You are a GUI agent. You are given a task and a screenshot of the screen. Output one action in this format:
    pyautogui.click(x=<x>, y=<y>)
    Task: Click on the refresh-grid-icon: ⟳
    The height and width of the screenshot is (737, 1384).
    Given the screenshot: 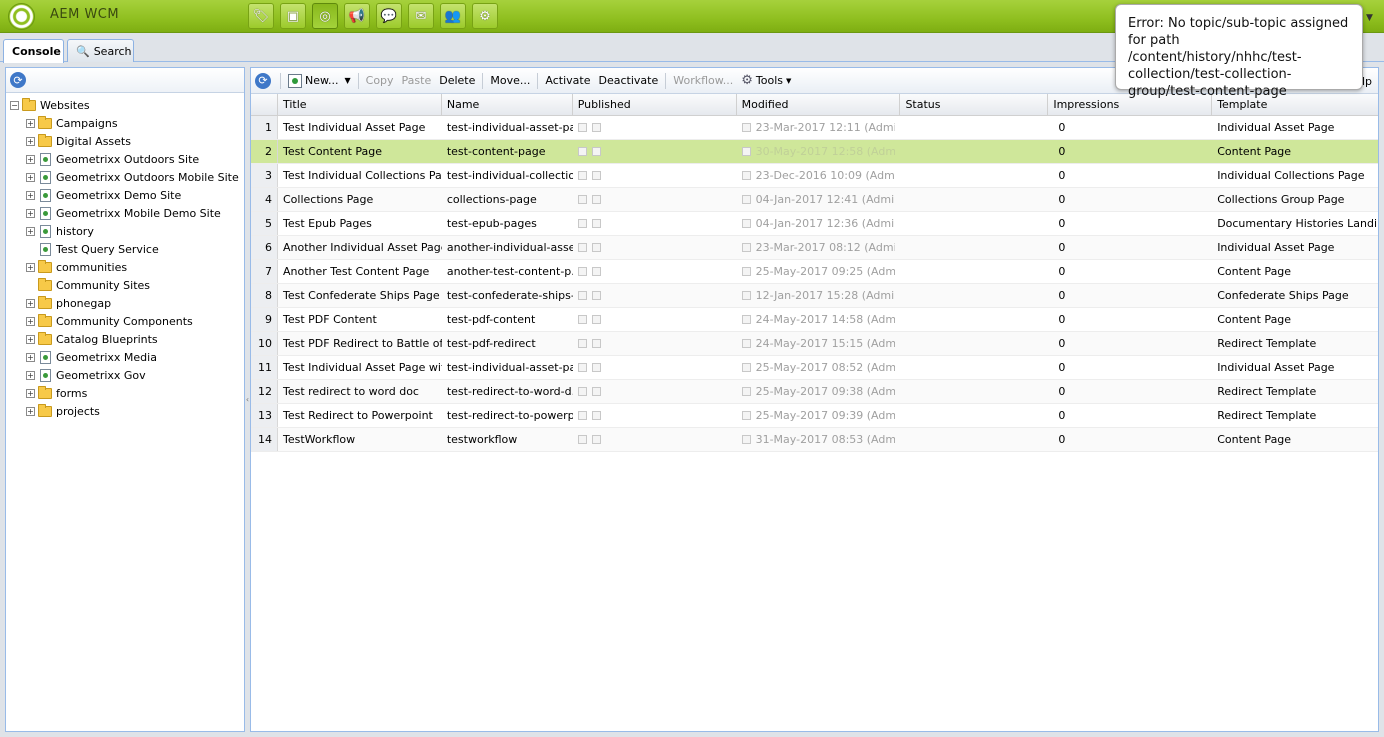 What is the action you would take?
    pyautogui.click(x=263, y=80)
    